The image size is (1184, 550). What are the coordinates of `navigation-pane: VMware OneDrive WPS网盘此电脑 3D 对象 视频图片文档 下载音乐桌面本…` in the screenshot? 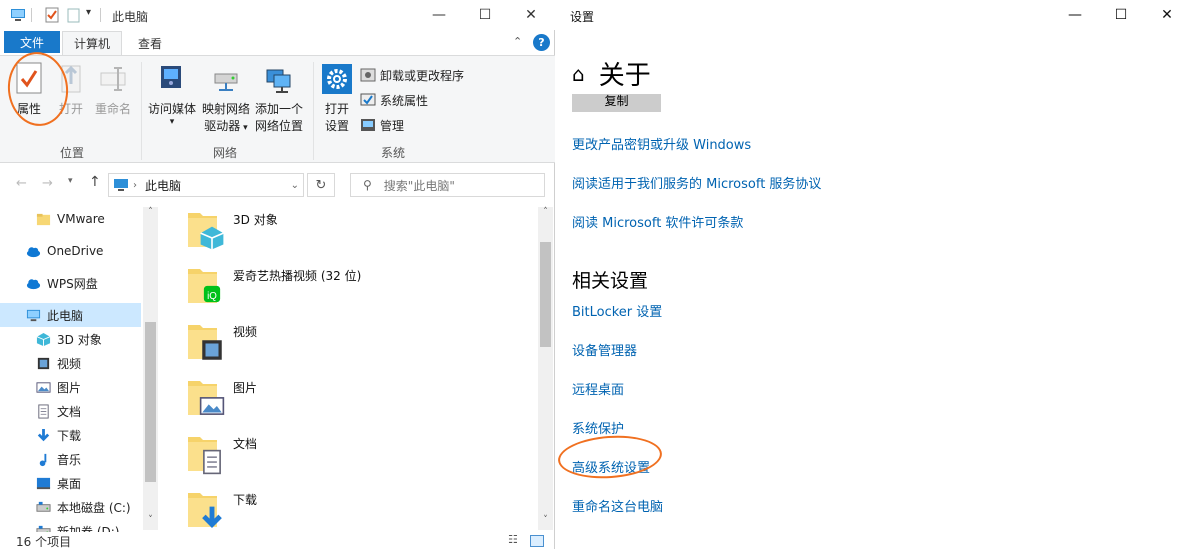 It's located at (78, 368).